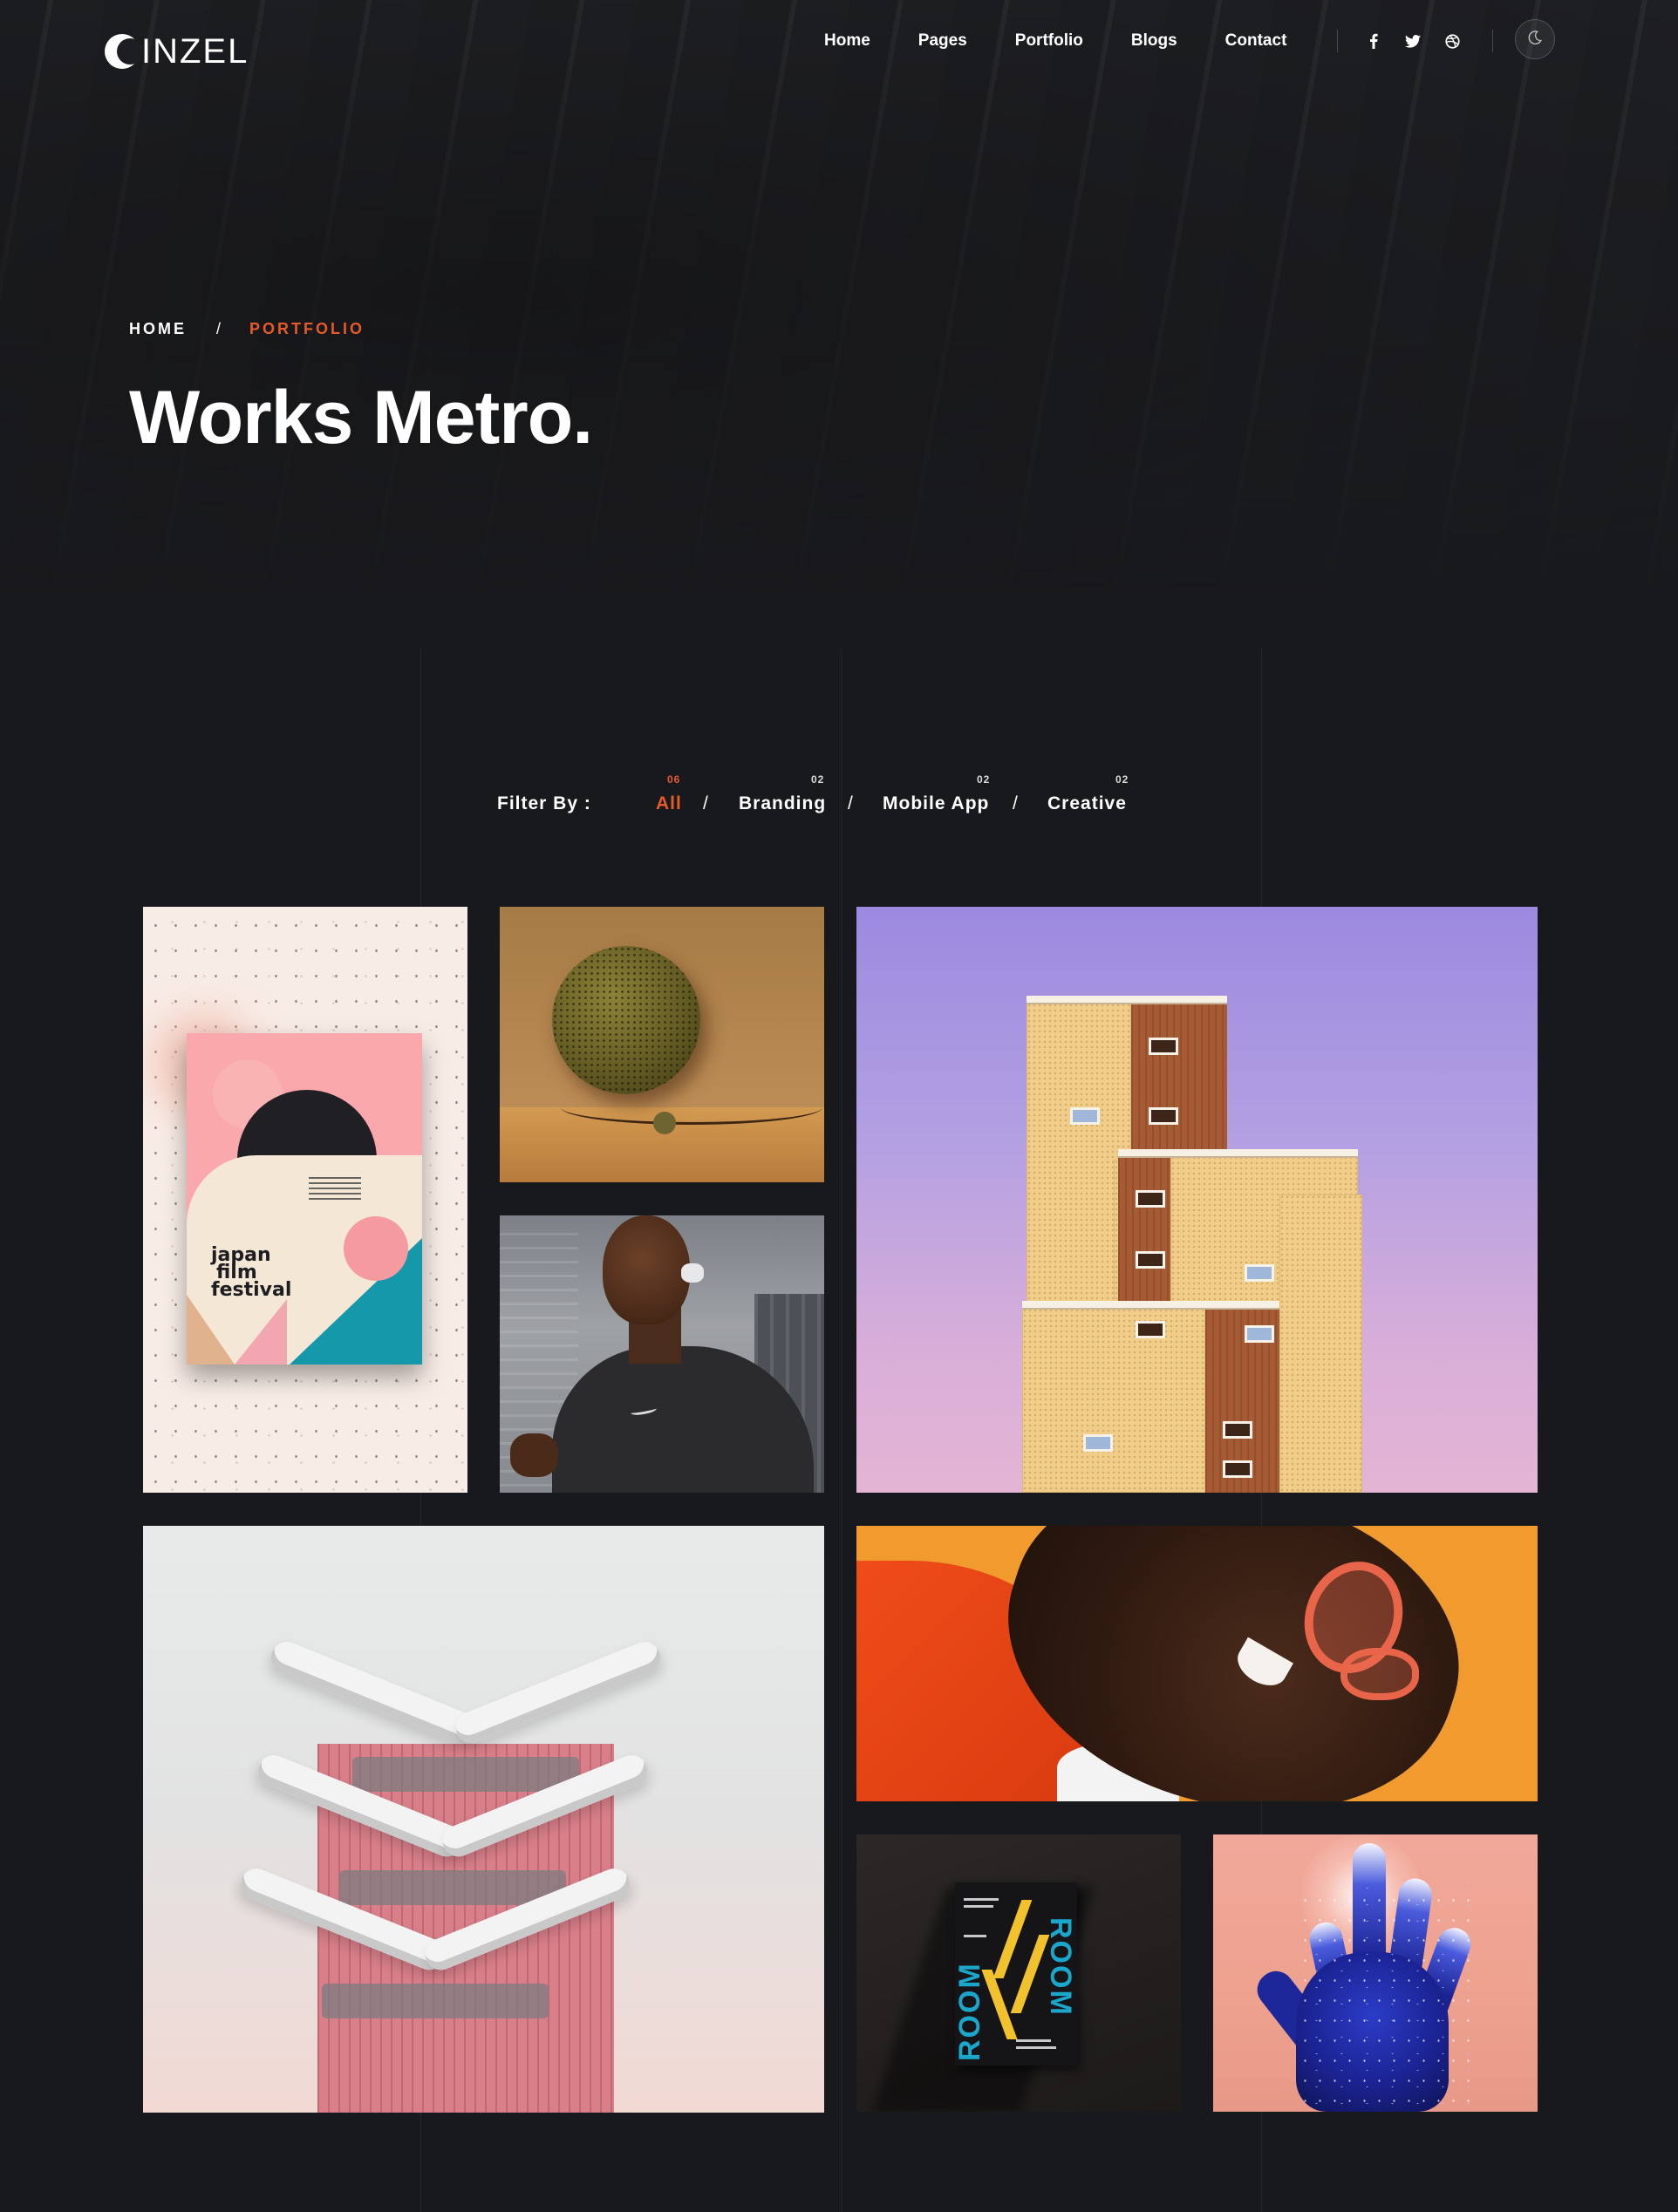 This screenshot has width=1678, height=2212. Describe the element at coordinates (544, 803) in the screenshot. I see `filter-label: Filter By :` at that location.